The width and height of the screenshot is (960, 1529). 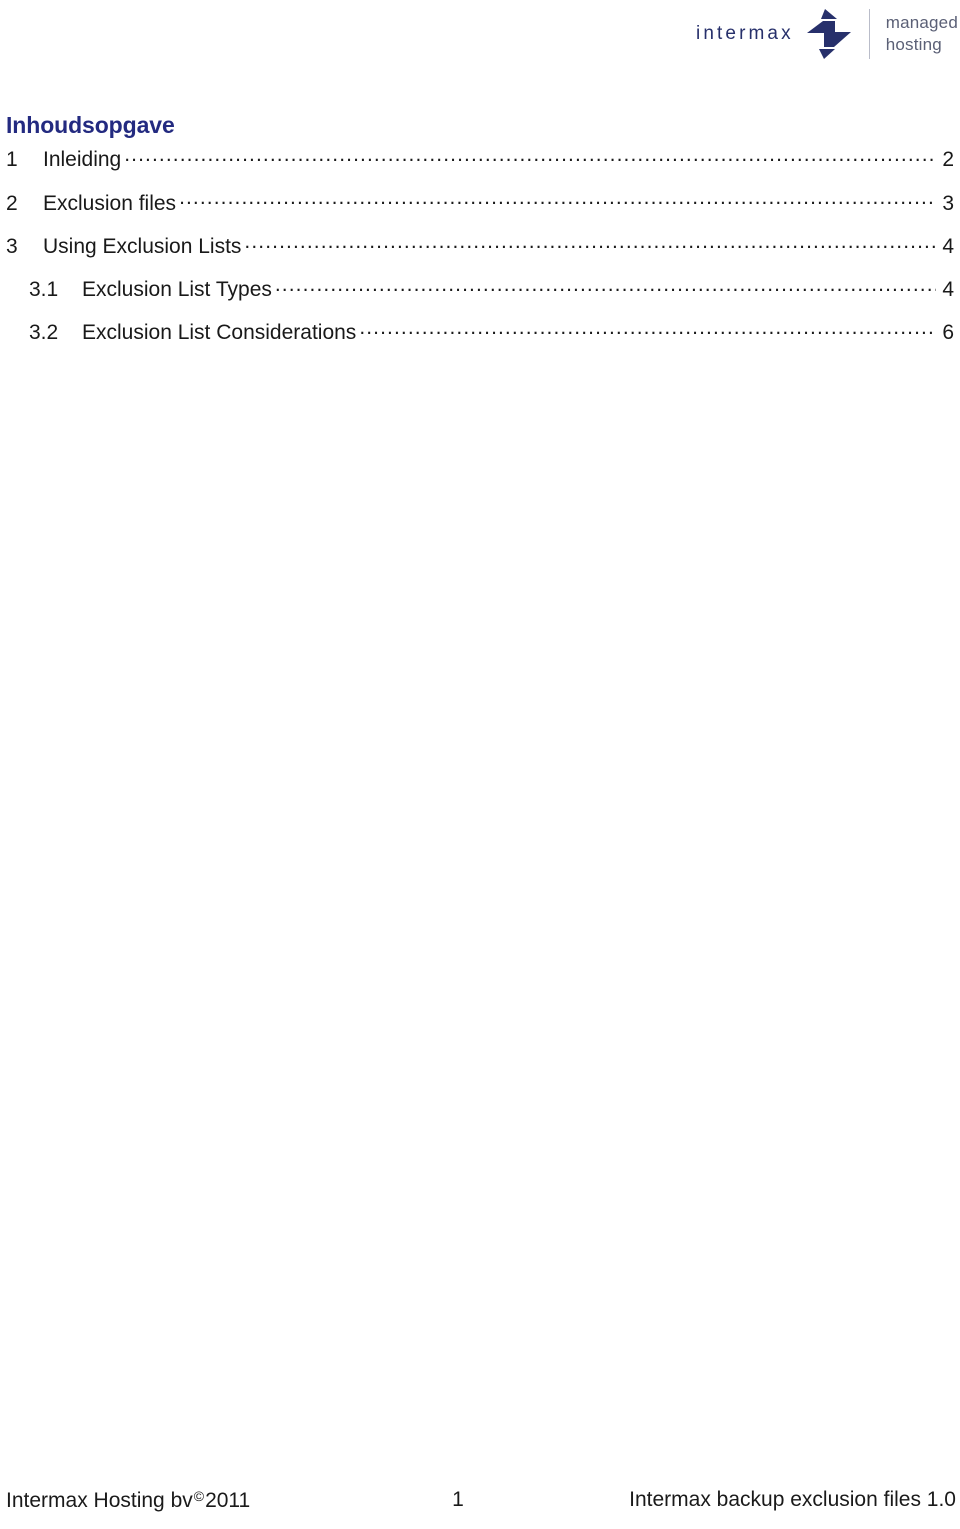 I want to click on logo-wordmark: intermax, so click(x=745, y=33).